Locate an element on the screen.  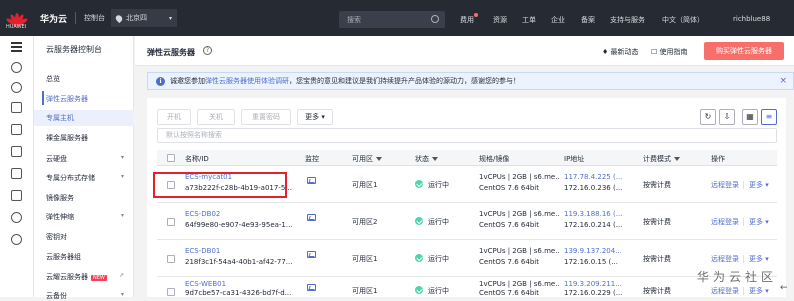
start-button: 开机 is located at coordinates (174, 117).